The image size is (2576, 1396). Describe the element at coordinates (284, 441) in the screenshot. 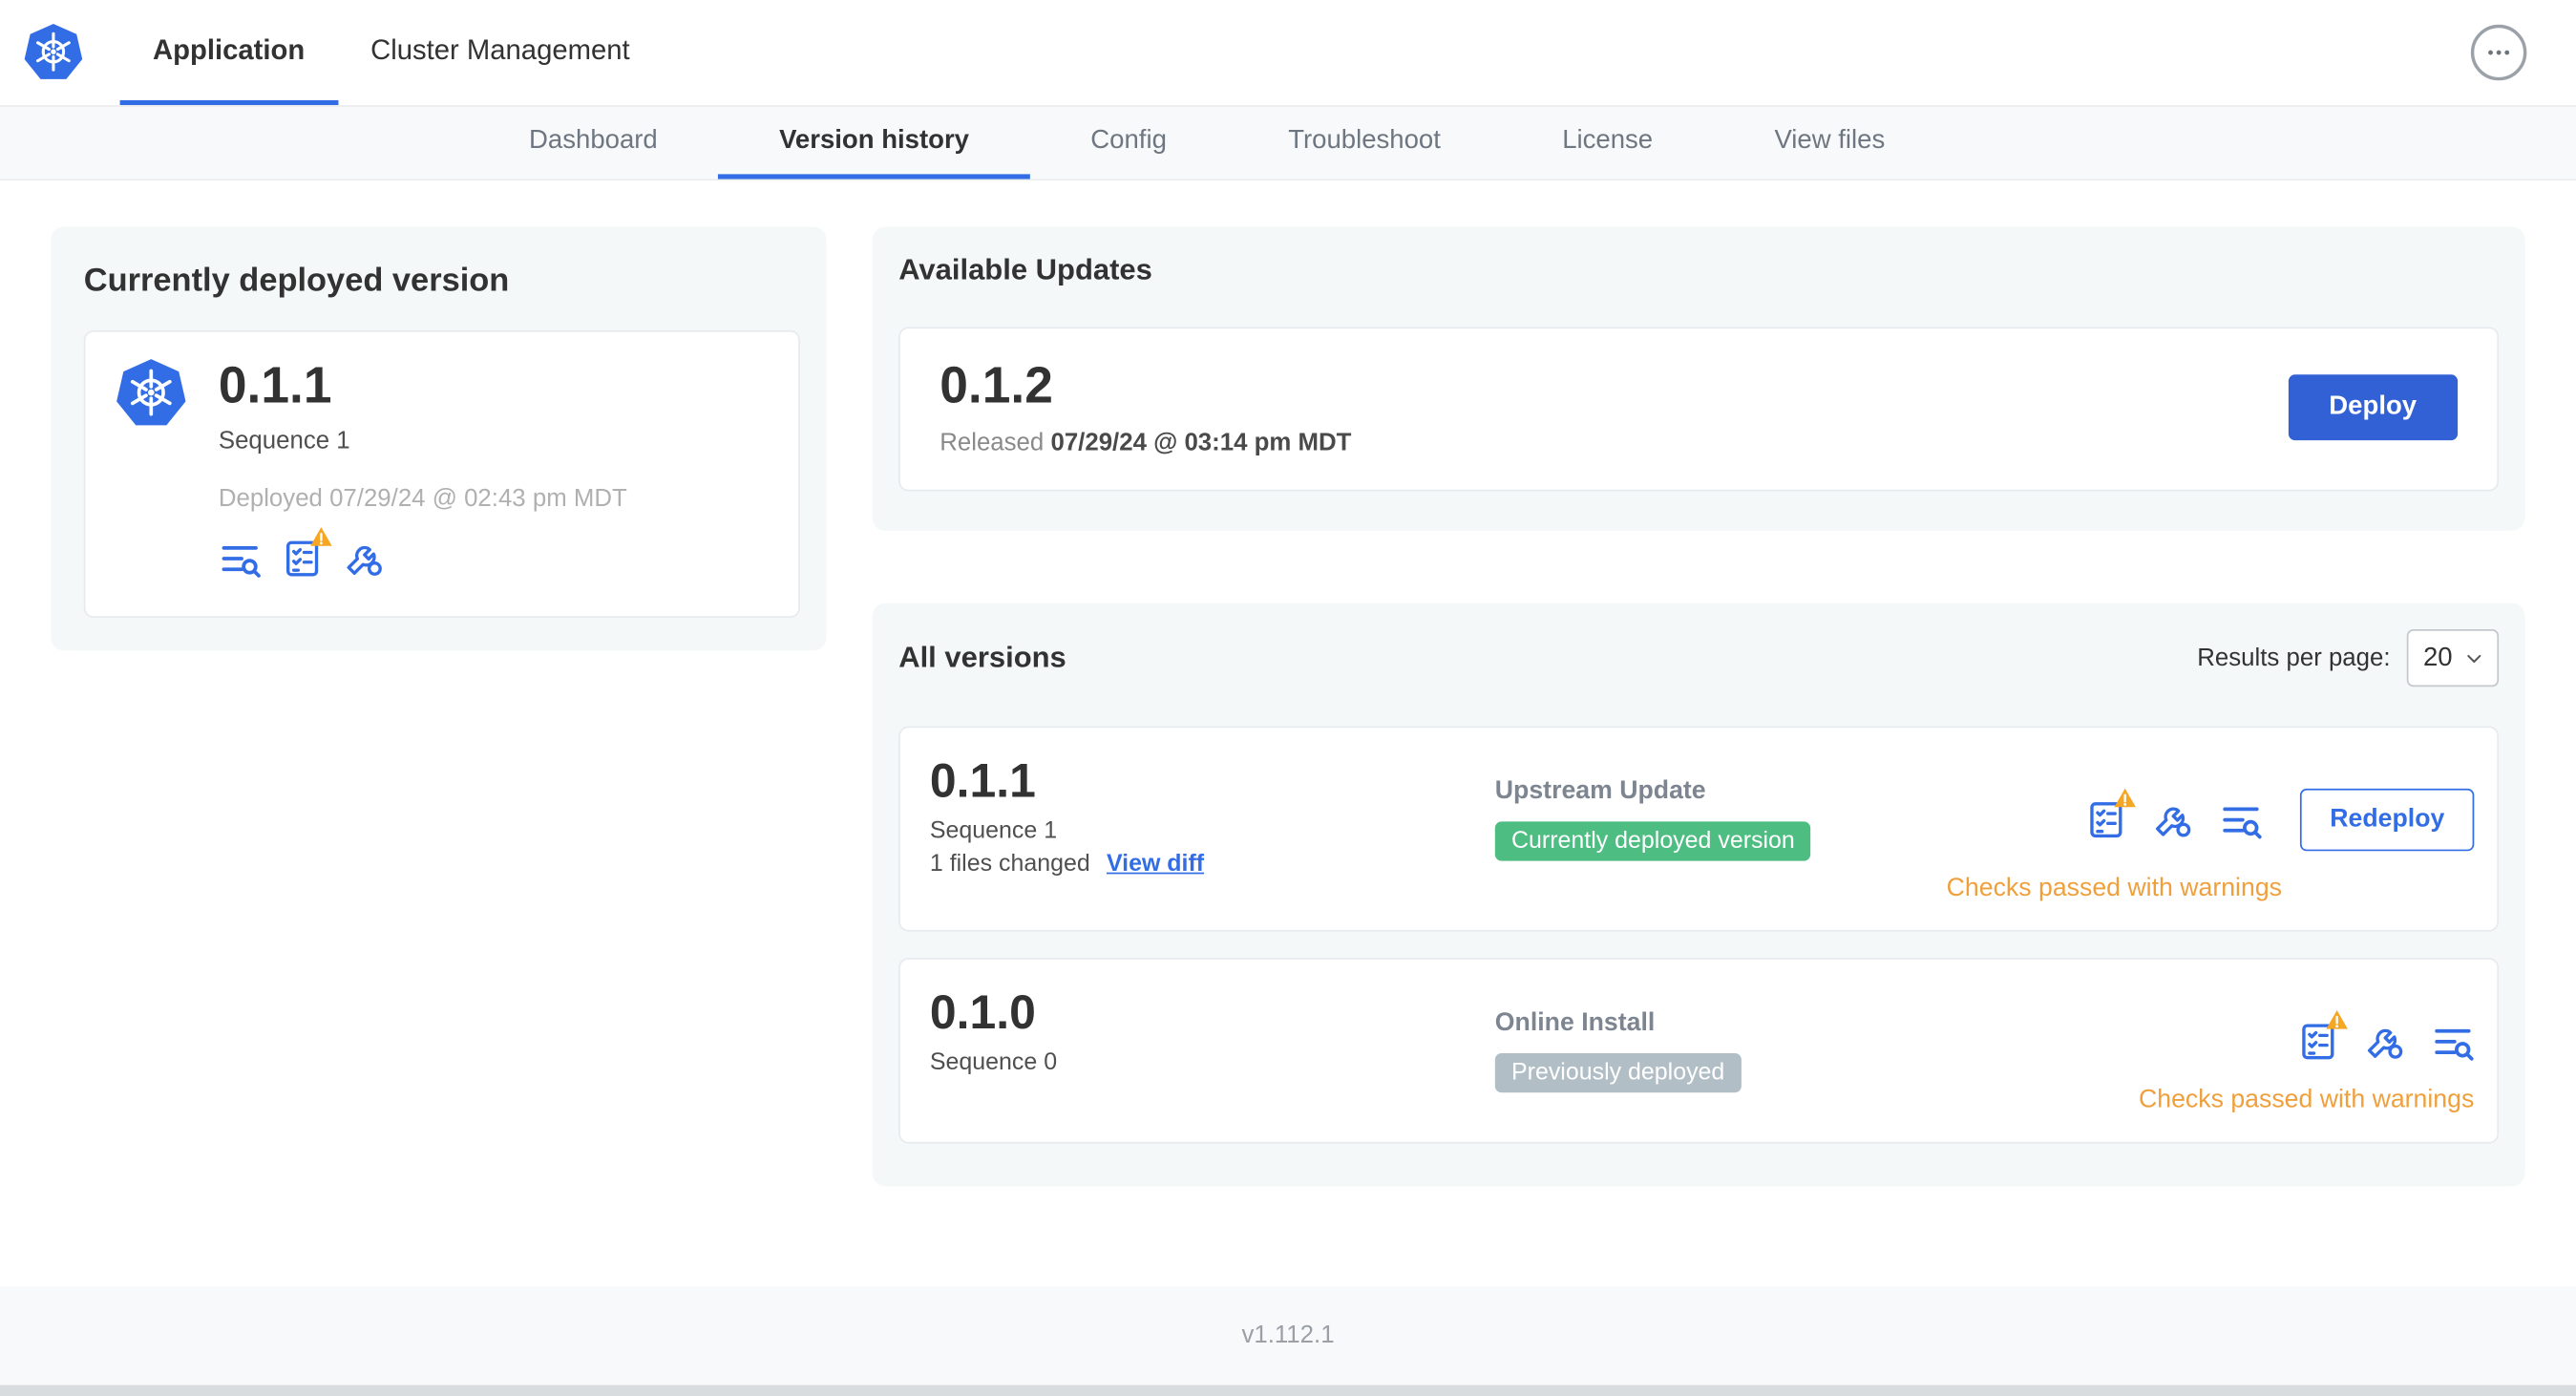

I see `current-version-sequence: Sequence 1` at that location.